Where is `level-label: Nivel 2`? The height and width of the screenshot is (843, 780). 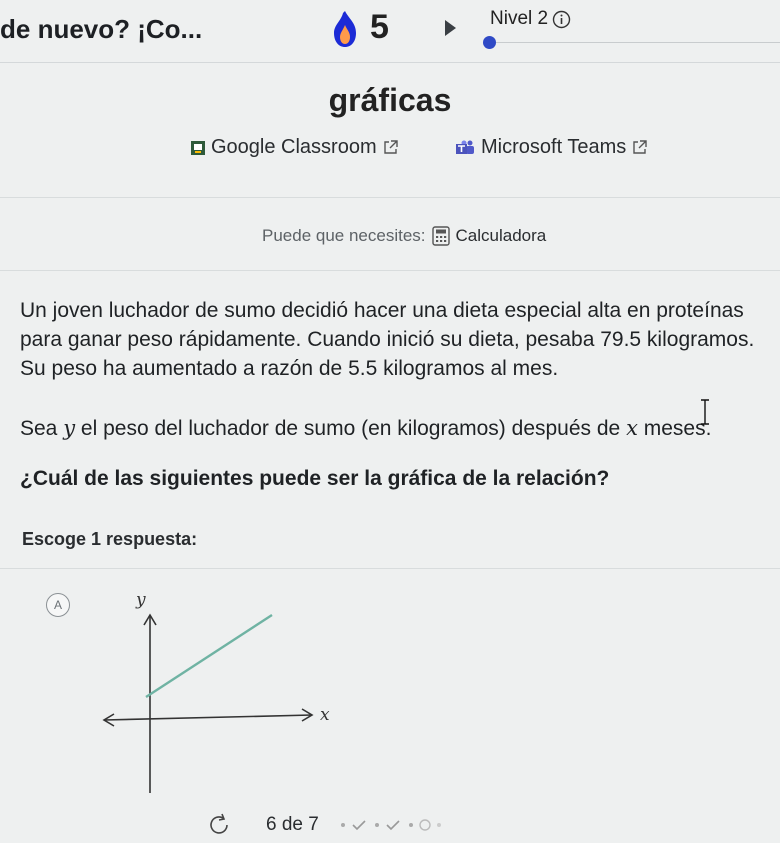
level-label: Nivel 2 is located at coordinates (519, 18).